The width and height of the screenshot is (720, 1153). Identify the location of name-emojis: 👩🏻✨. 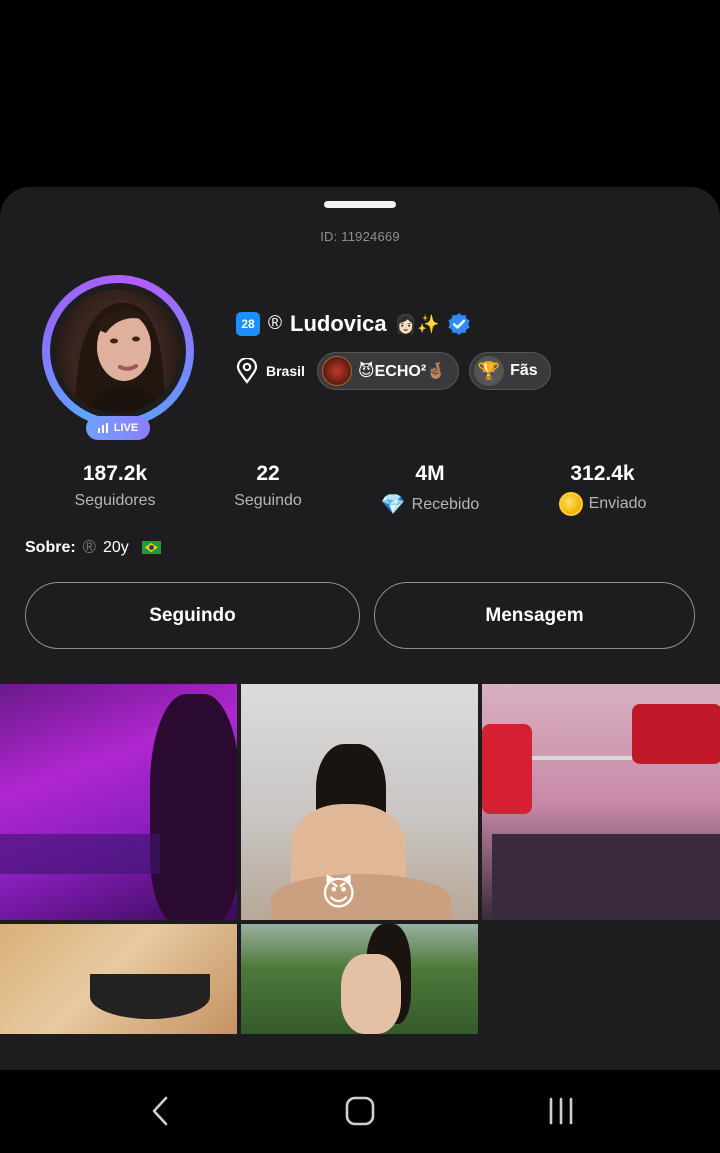
(417, 323).